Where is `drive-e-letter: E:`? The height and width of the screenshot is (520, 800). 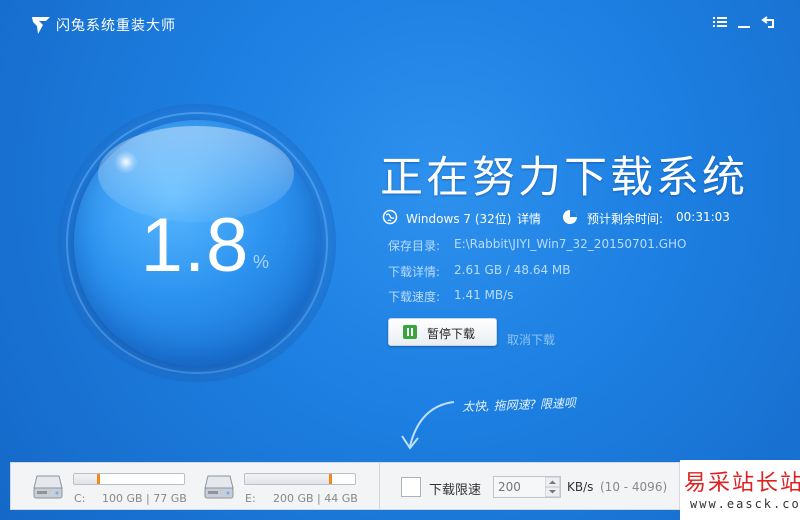 drive-e-letter: E: is located at coordinates (250, 498).